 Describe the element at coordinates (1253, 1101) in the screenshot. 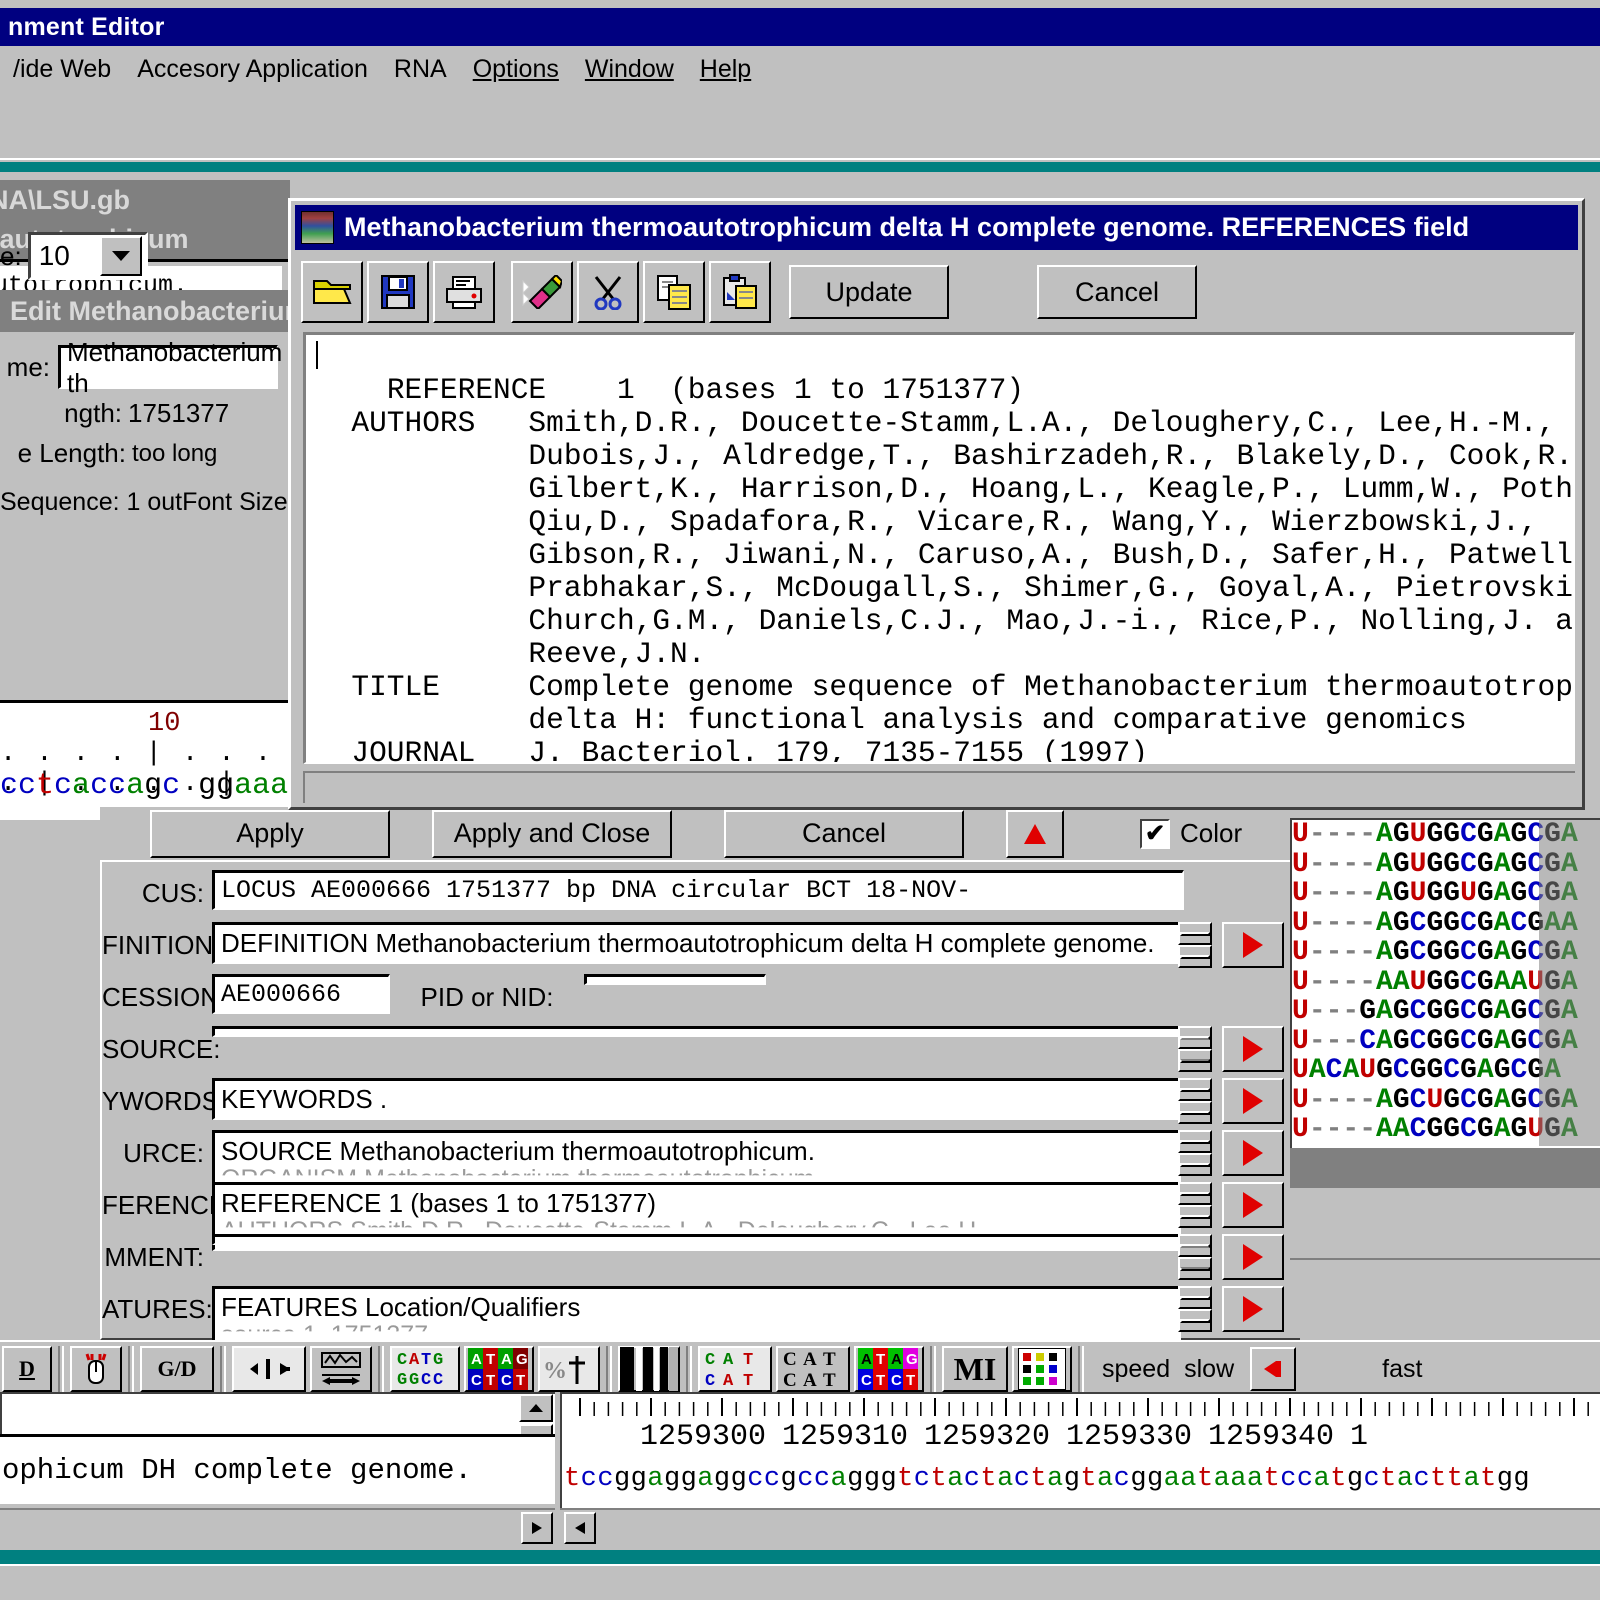

I see `keywords-expand-red-right-arrow-icon` at that location.